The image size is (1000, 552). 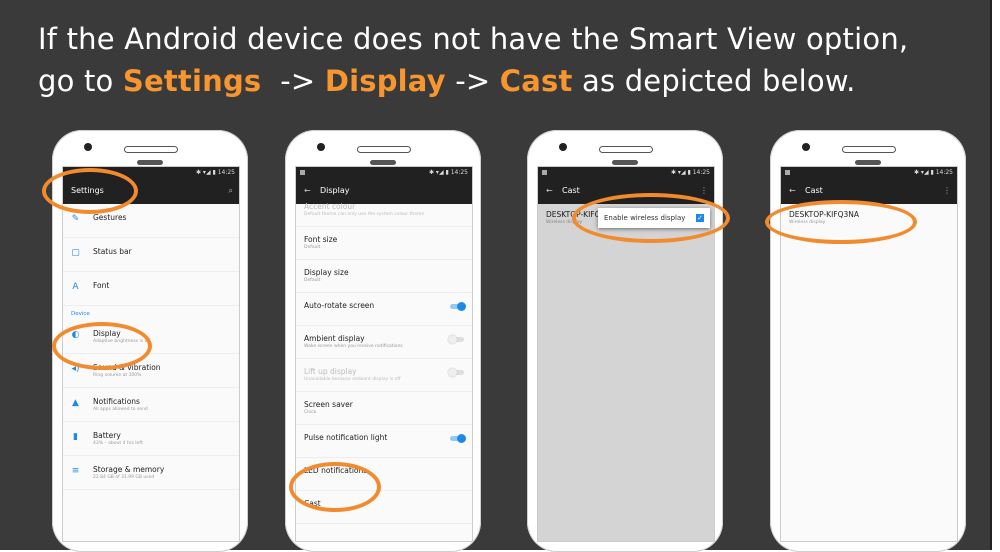 What do you see at coordinates (75, 471) in the screenshot?
I see `settings-item-icon: ≡` at bounding box center [75, 471].